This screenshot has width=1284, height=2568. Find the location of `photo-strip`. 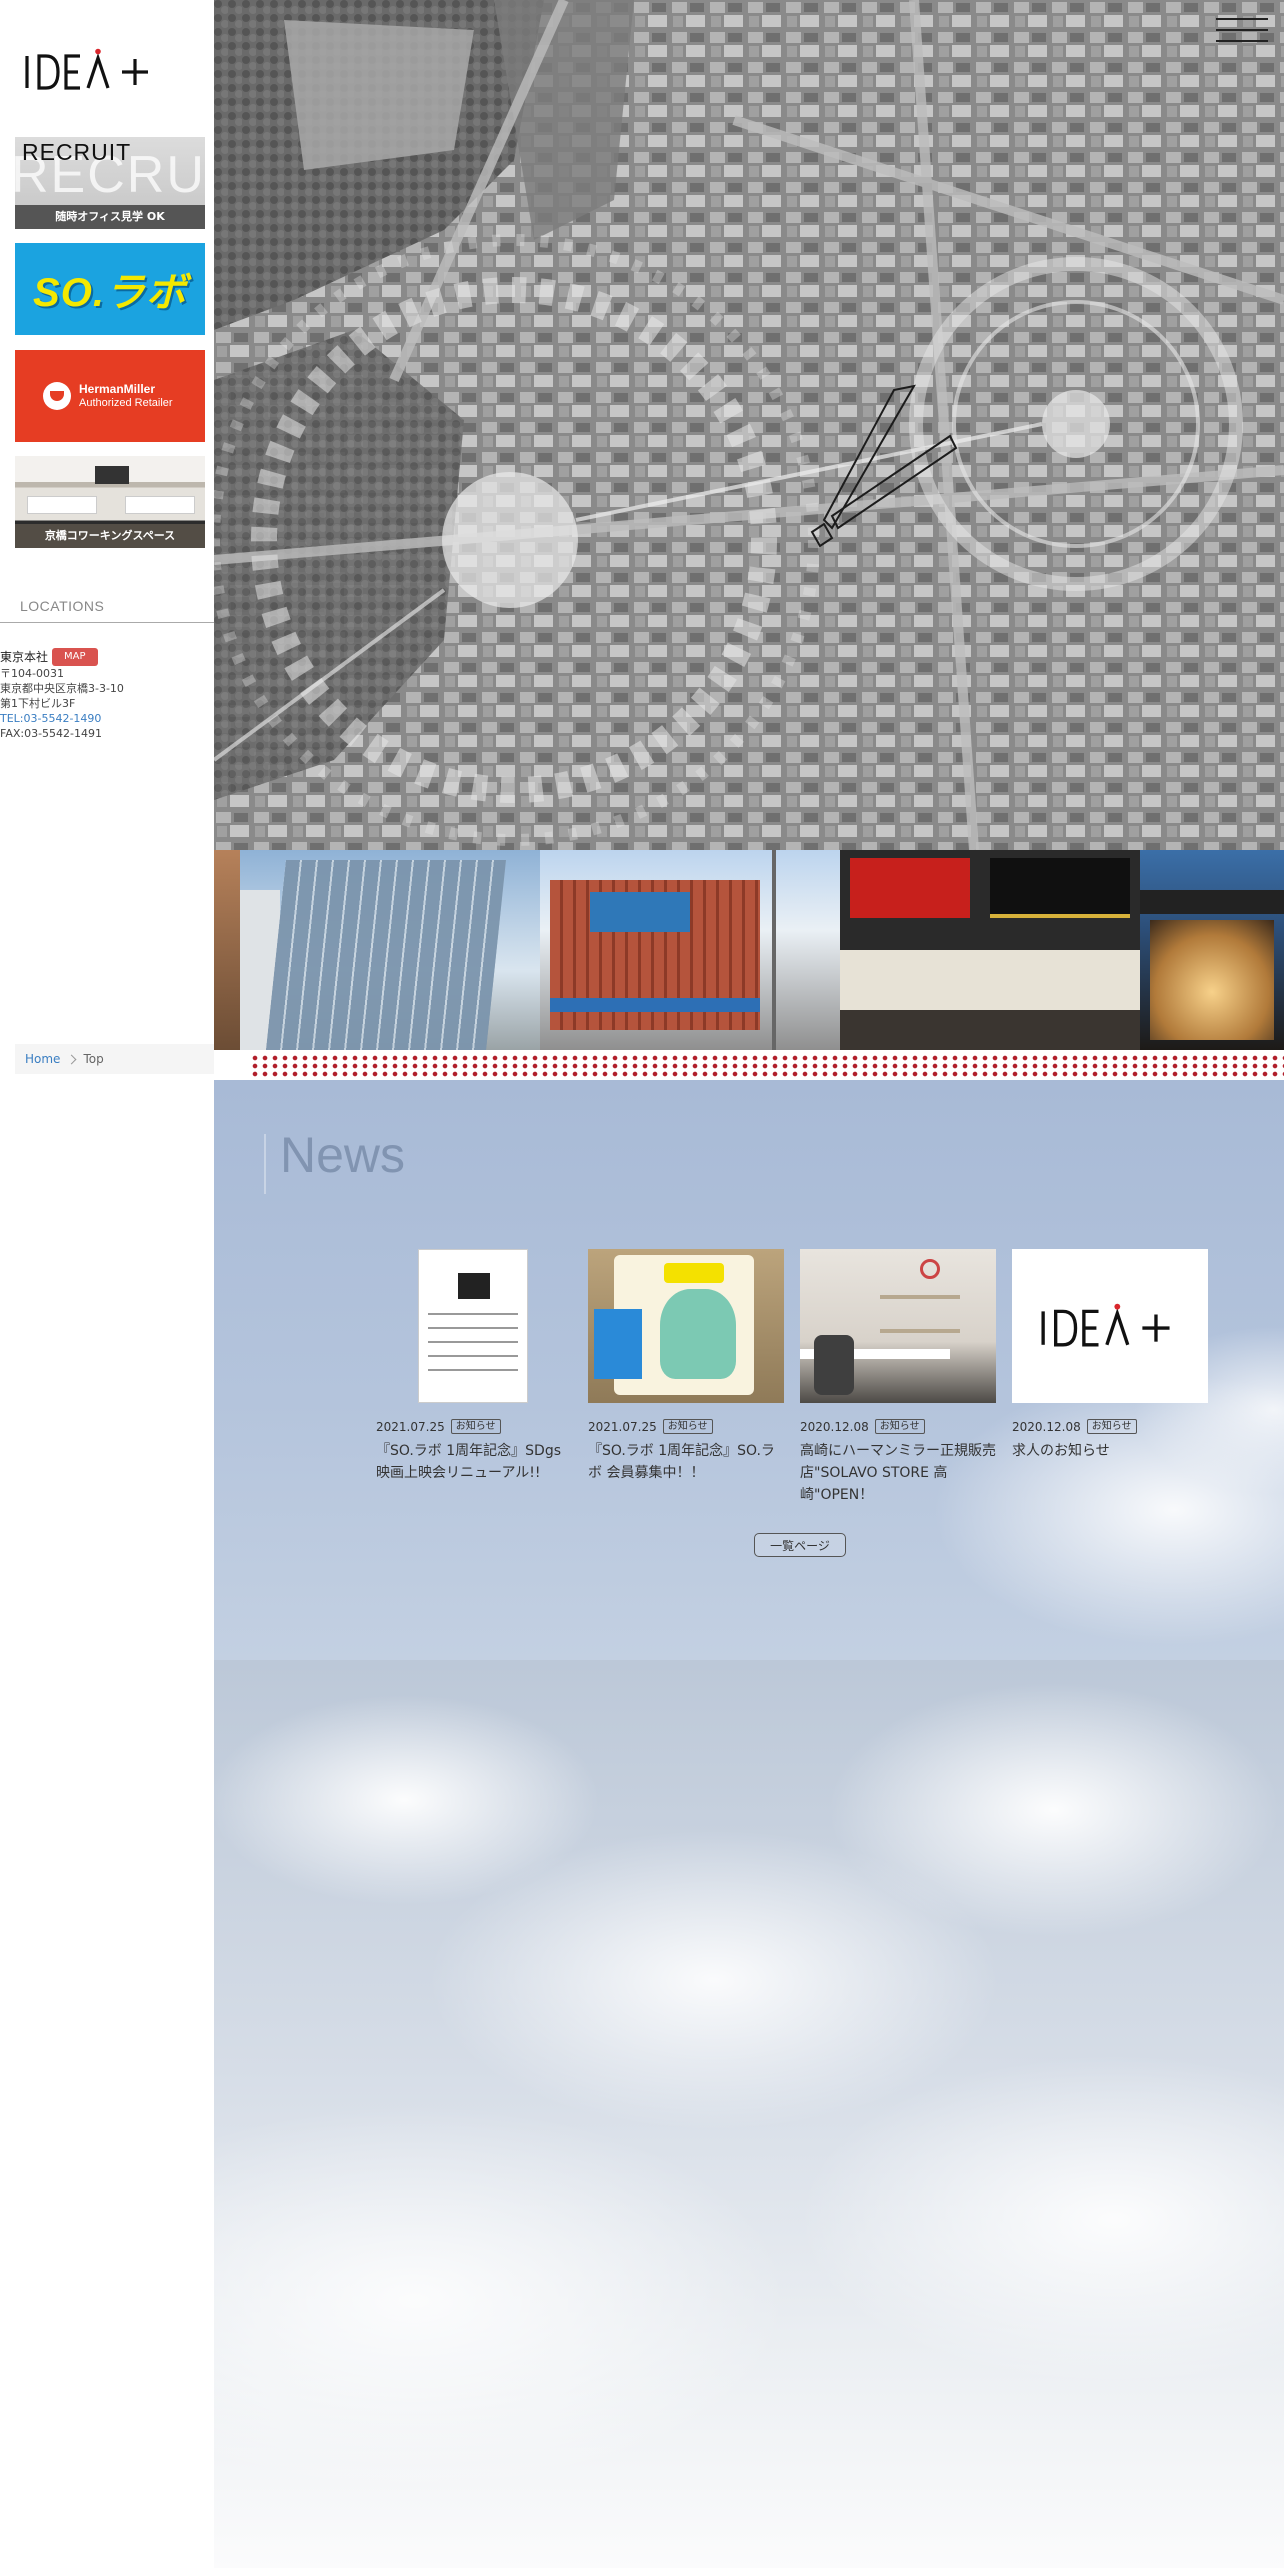

photo-strip is located at coordinates (749, 950).